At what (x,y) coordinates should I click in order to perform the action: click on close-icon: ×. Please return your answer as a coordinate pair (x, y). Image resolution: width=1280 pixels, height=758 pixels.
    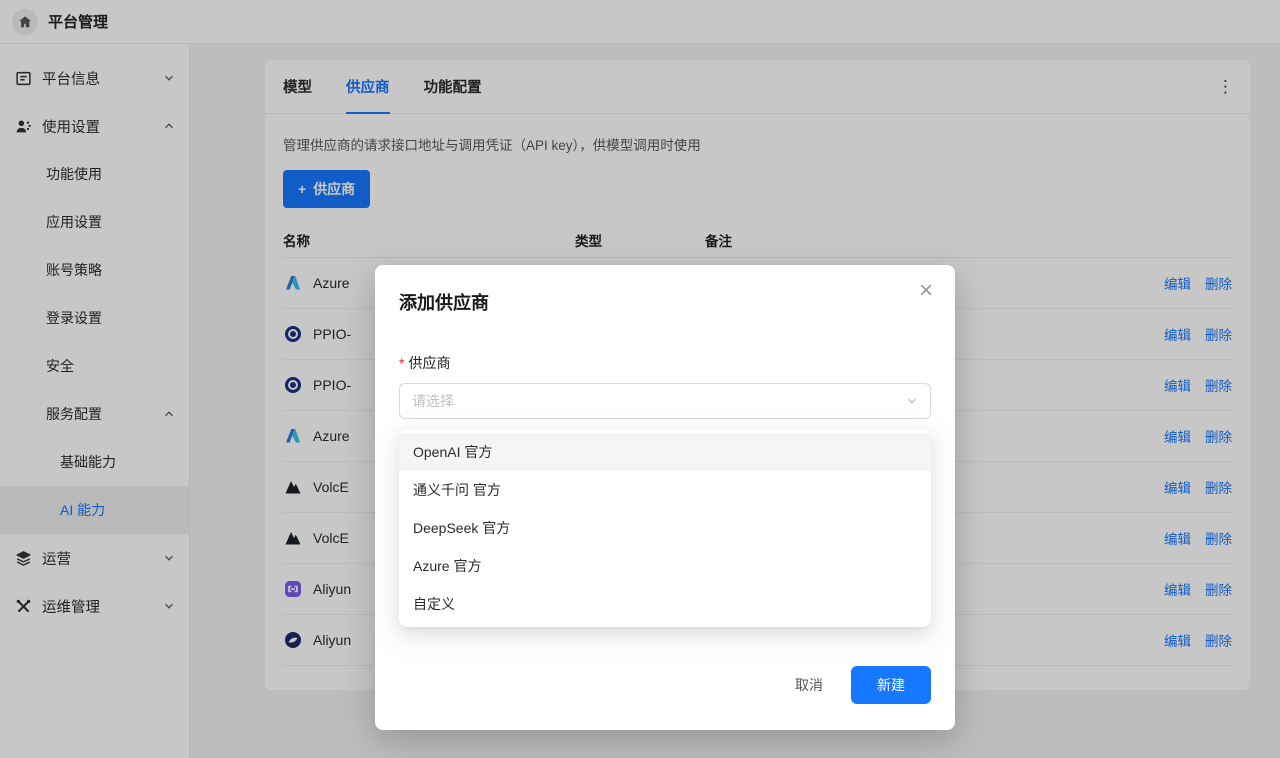
    Looking at the image, I should click on (926, 291).